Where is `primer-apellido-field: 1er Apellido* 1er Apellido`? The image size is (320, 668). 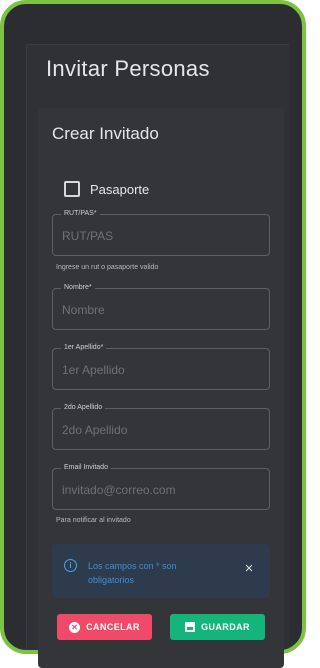 primer-apellido-field: 1er Apellido* 1er Apellido is located at coordinates (161, 366).